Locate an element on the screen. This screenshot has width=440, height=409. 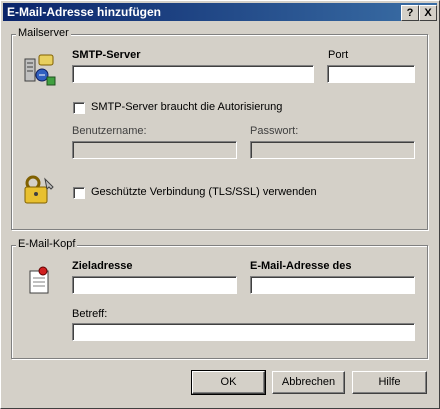
server-phone-icon is located at coordinates (40, 70).